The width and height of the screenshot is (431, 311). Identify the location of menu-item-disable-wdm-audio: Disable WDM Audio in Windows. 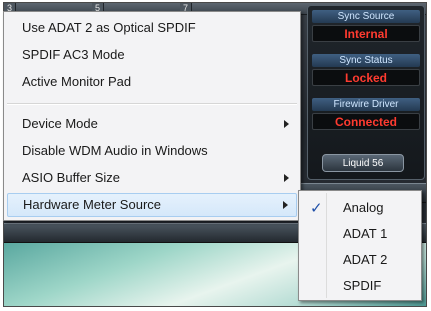
(152, 151).